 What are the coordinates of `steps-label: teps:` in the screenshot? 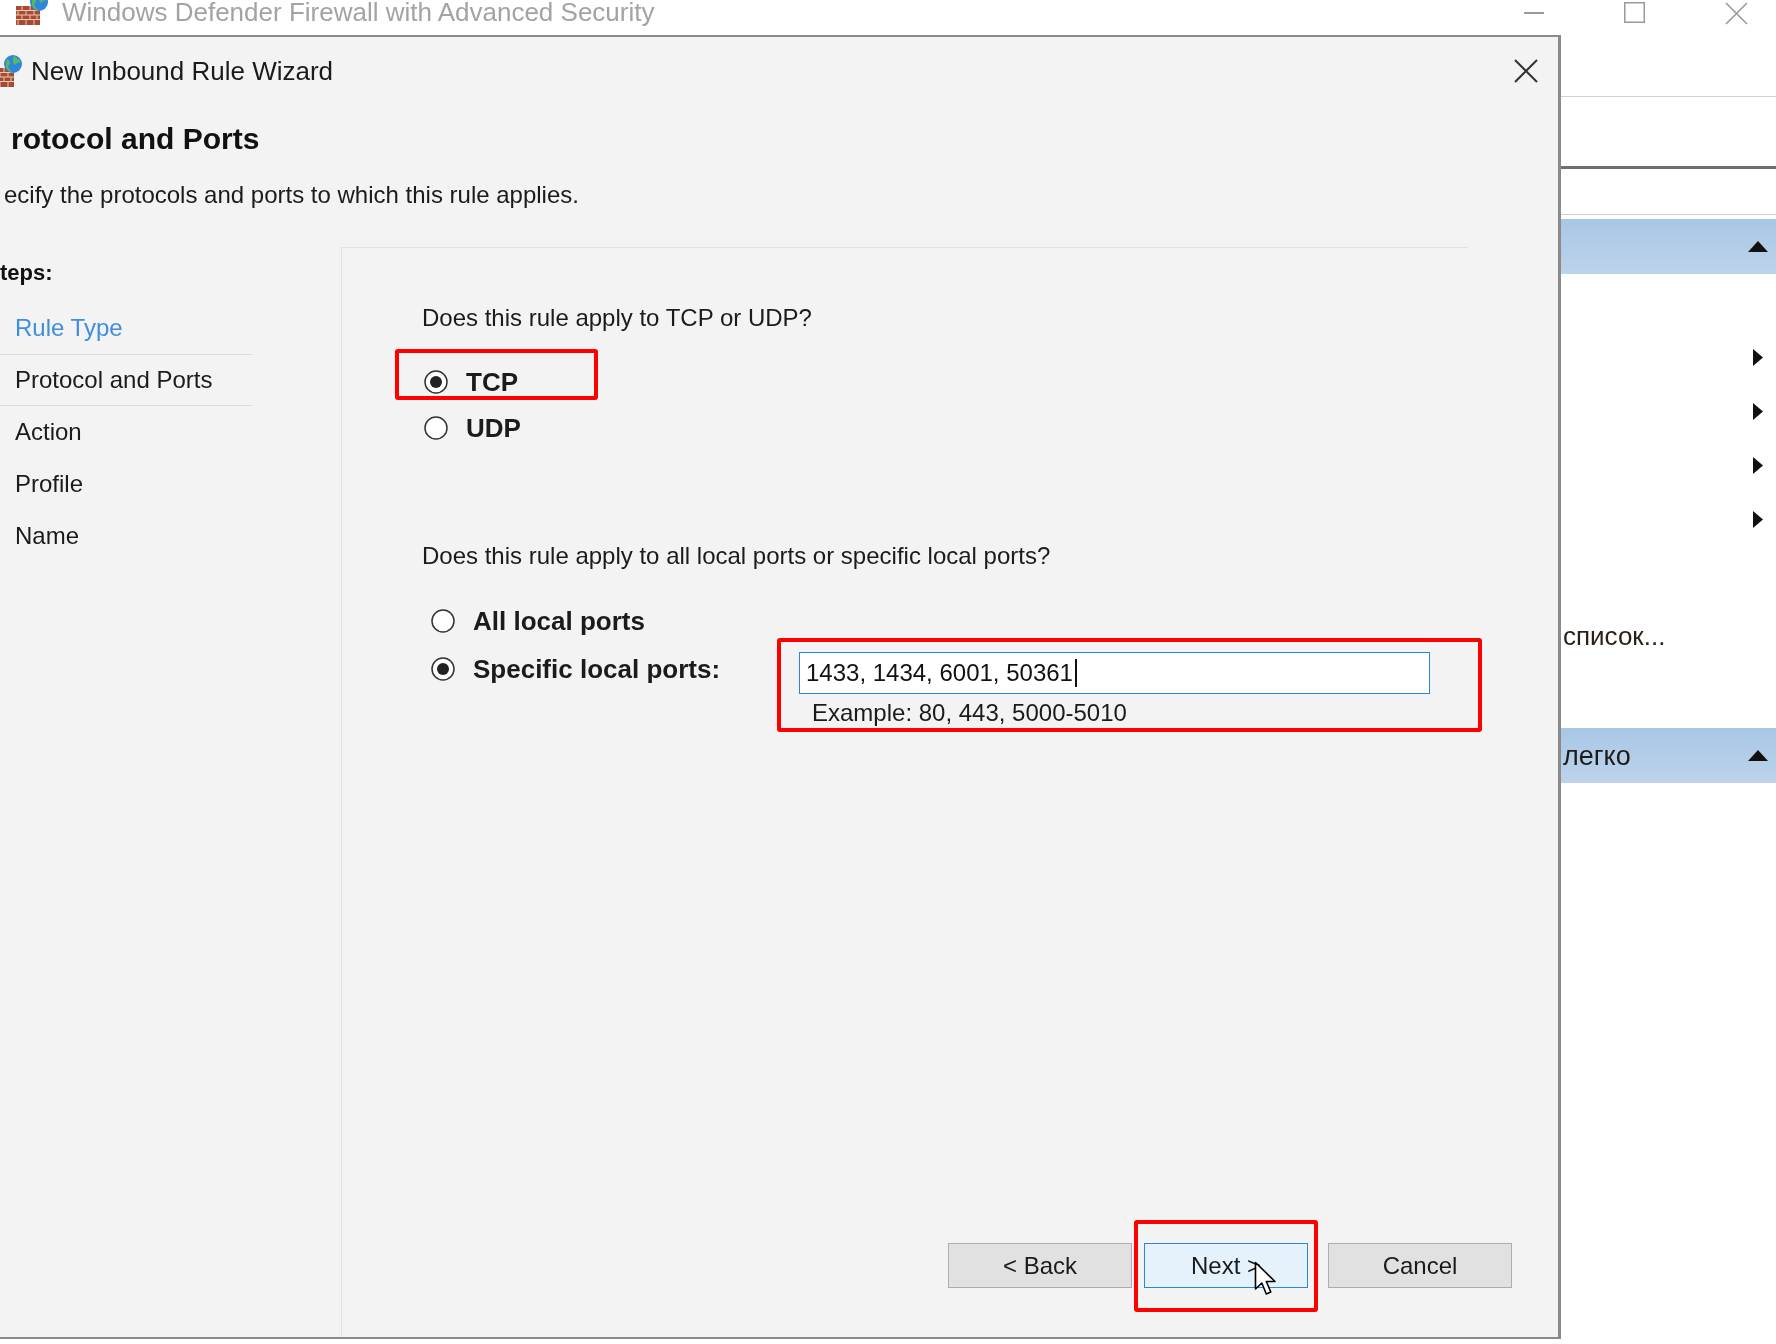 It's located at (26, 273).